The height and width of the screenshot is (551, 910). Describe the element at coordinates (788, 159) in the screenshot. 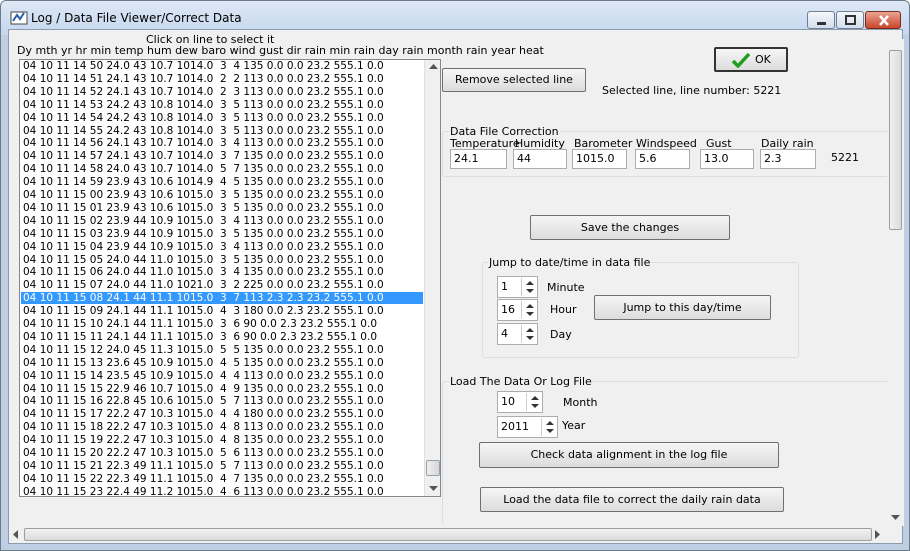

I see `correction-field-daily-rain: 2.3` at that location.